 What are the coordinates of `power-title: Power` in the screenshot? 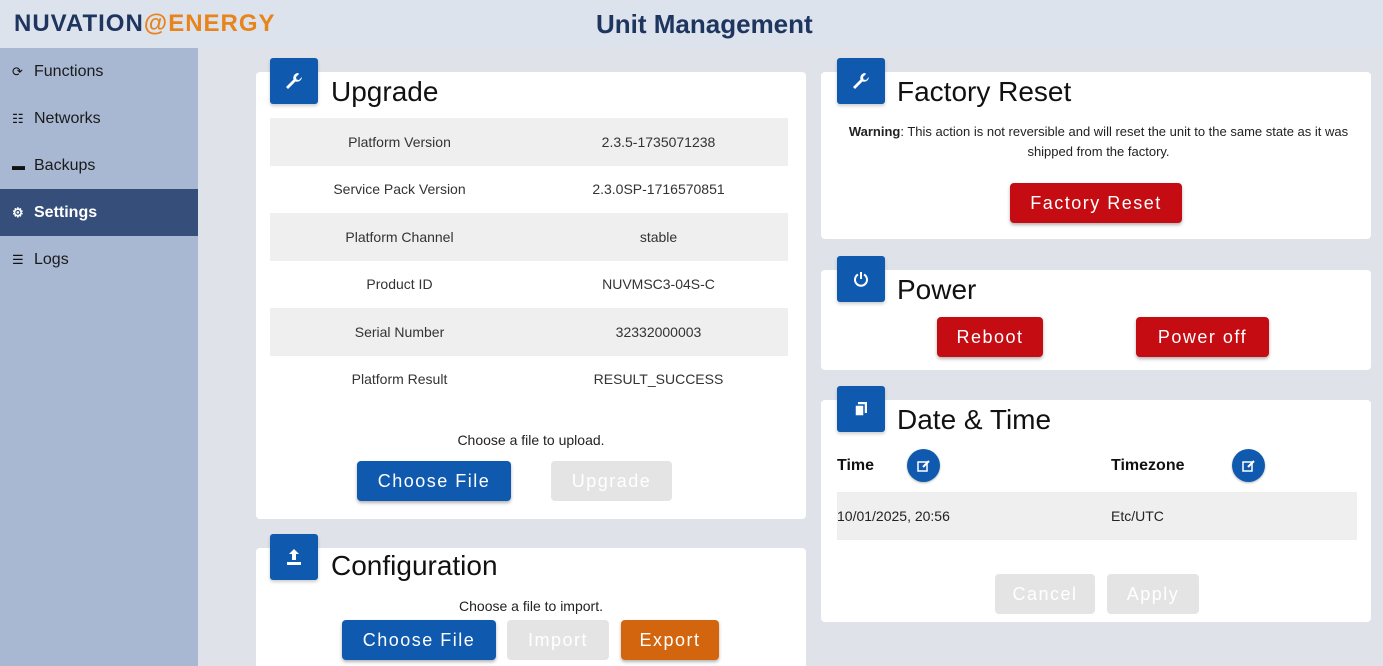 It's located at (937, 289).